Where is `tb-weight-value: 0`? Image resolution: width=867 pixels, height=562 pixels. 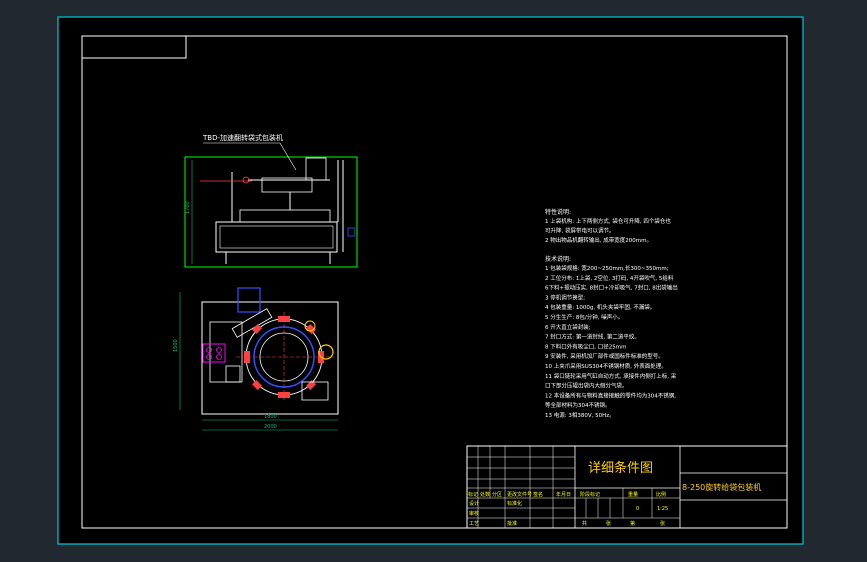 tb-weight-value: 0 is located at coordinates (637, 509).